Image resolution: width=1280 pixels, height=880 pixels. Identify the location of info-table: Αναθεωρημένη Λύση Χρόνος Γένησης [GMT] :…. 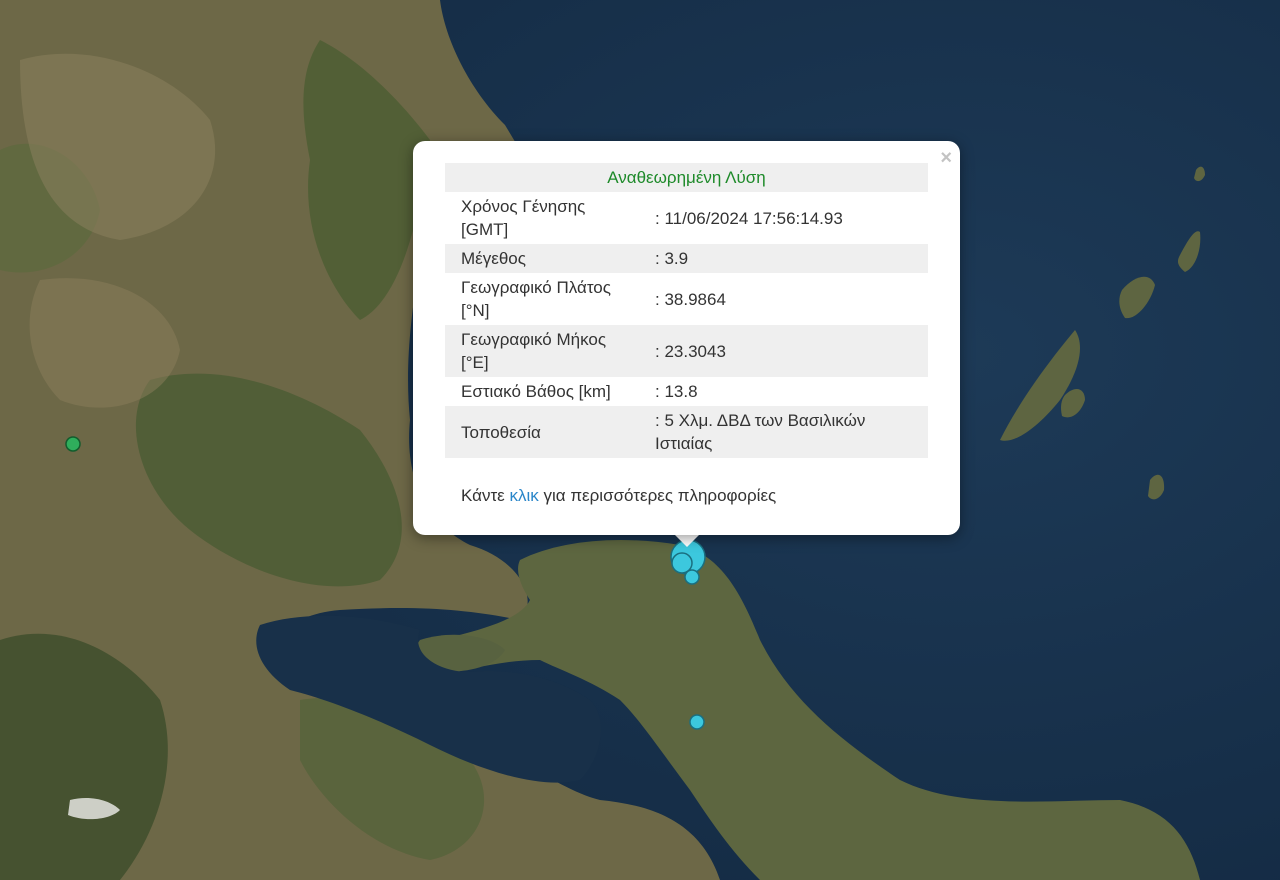
(686, 310).